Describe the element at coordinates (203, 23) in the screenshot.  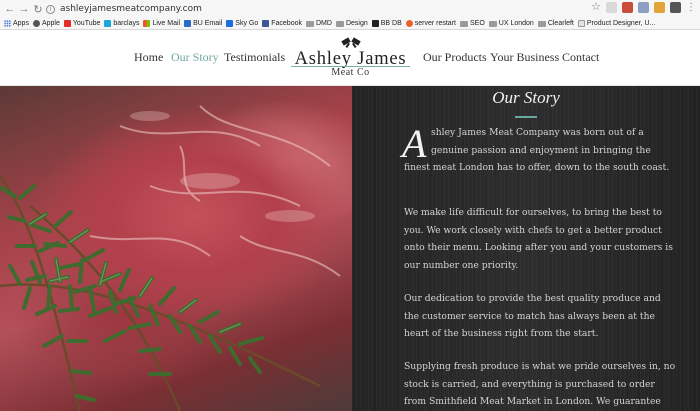
I see `bookmark-bu-email: BU Email` at that location.